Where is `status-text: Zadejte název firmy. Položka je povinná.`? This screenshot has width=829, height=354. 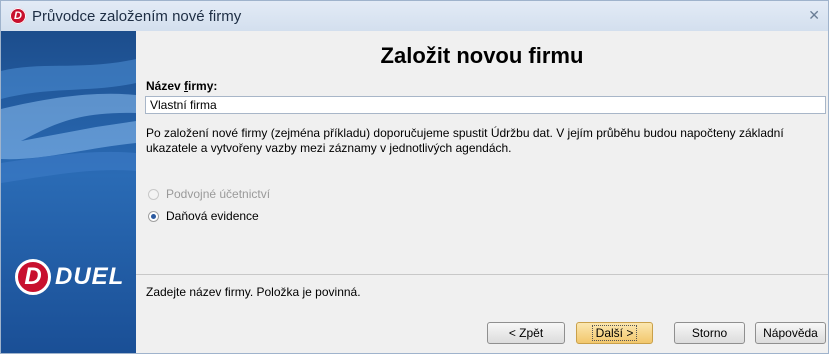
status-text: Zadejte název firmy. Položka je povinná. is located at coordinates (253, 292).